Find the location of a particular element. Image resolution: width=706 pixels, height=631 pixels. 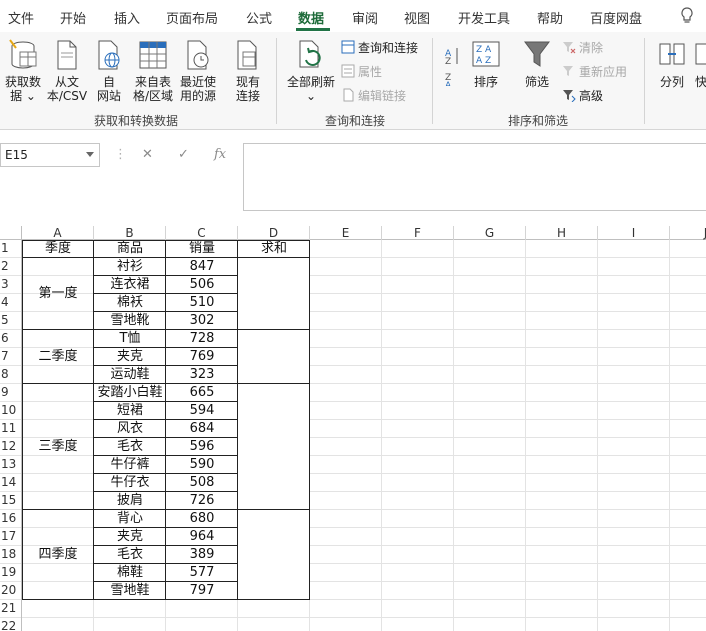

column-header: G is located at coordinates (490, 233).